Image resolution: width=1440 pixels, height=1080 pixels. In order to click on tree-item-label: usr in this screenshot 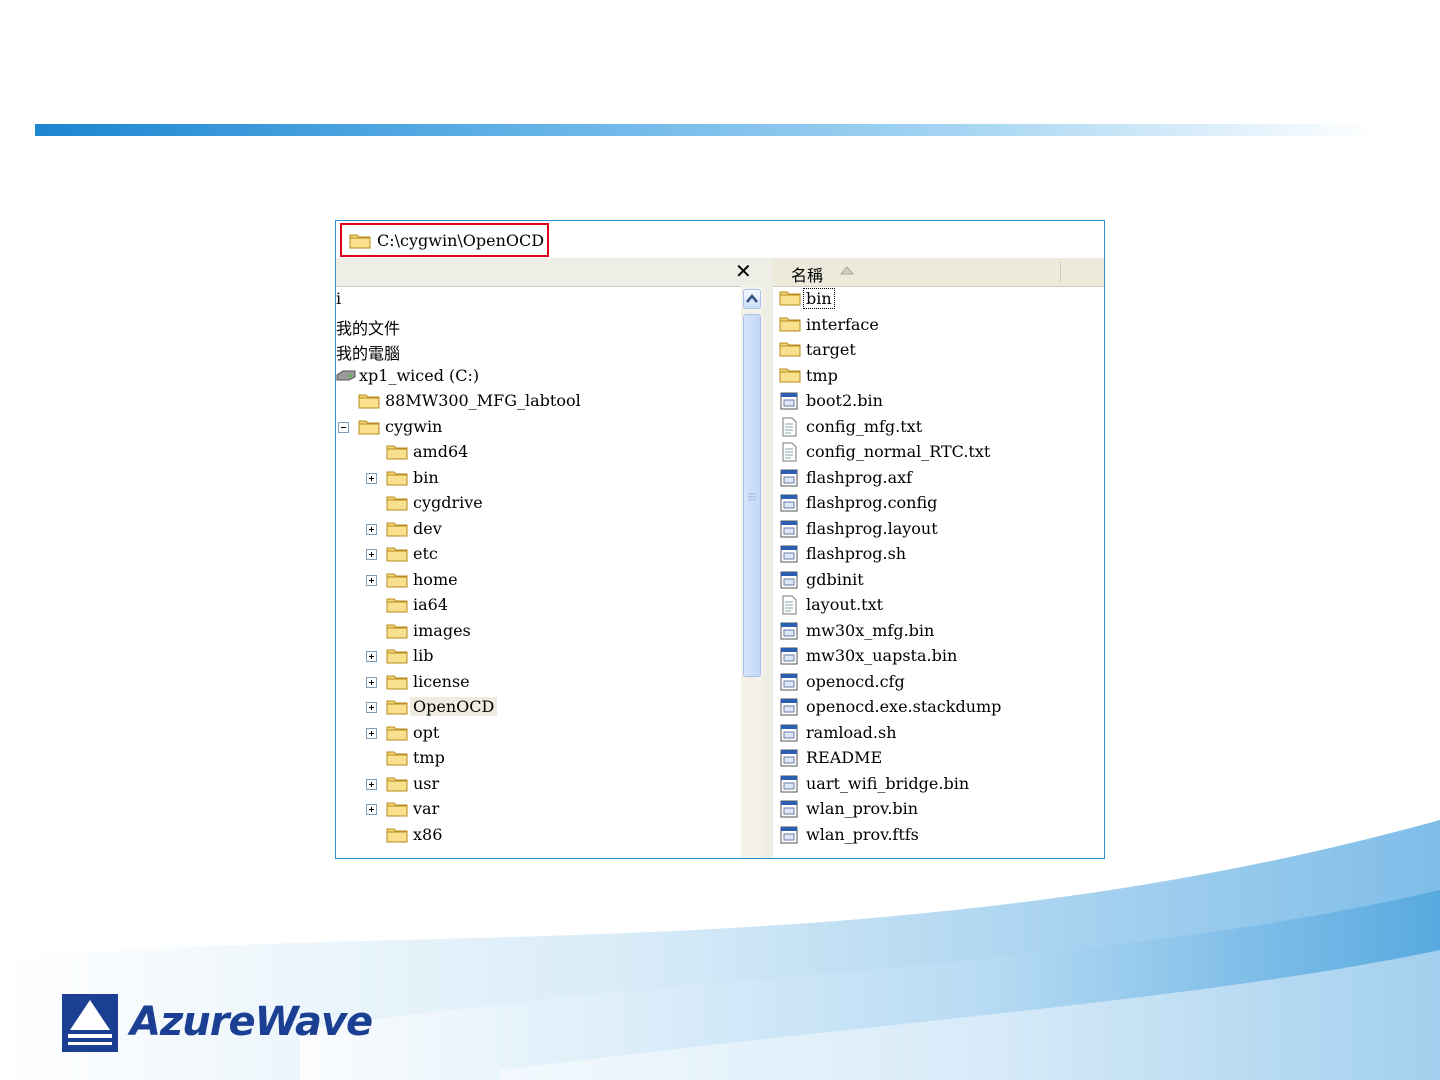, I will do `click(426, 783)`.